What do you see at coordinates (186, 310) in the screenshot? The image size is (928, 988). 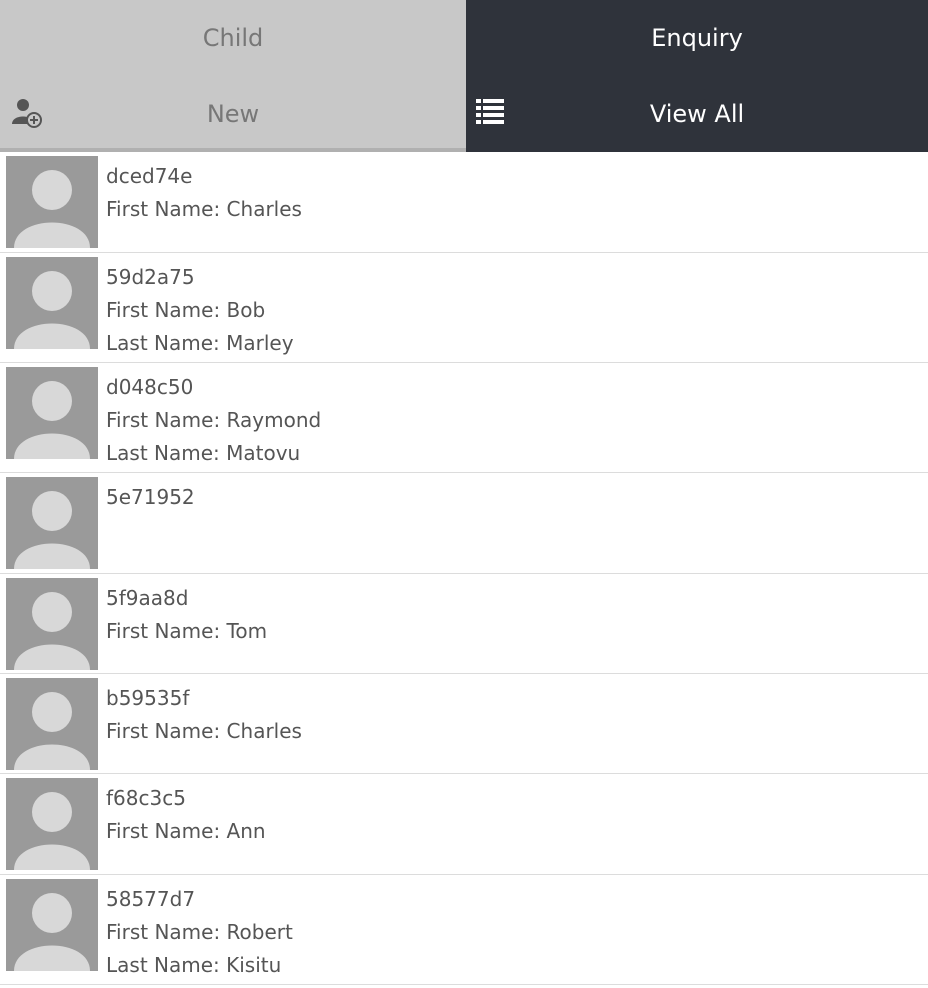 I see `child-first-name: First Name: Bob` at bounding box center [186, 310].